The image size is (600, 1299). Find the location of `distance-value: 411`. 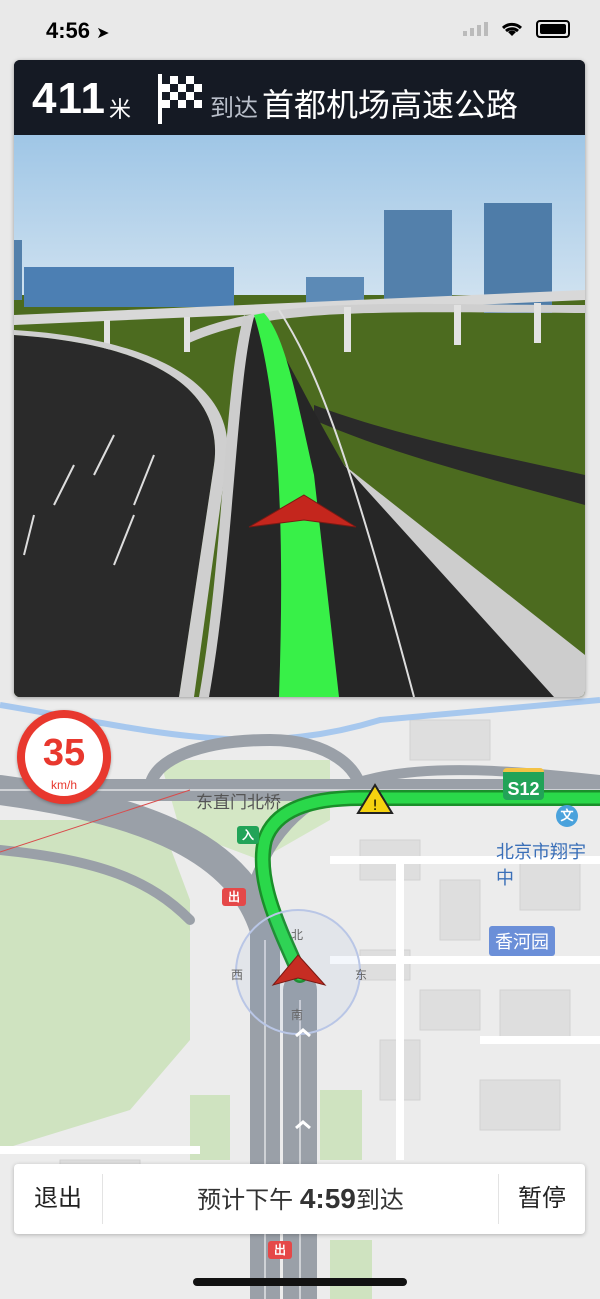

distance-value: 411 is located at coordinates (69, 98).